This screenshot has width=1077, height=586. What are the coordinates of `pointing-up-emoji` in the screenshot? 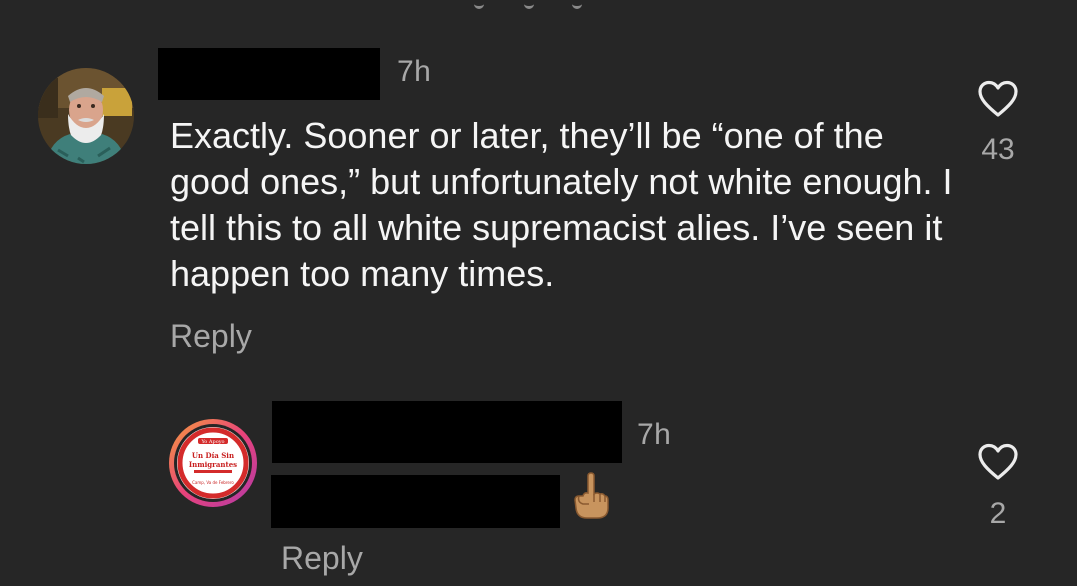 It's located at (590, 496).